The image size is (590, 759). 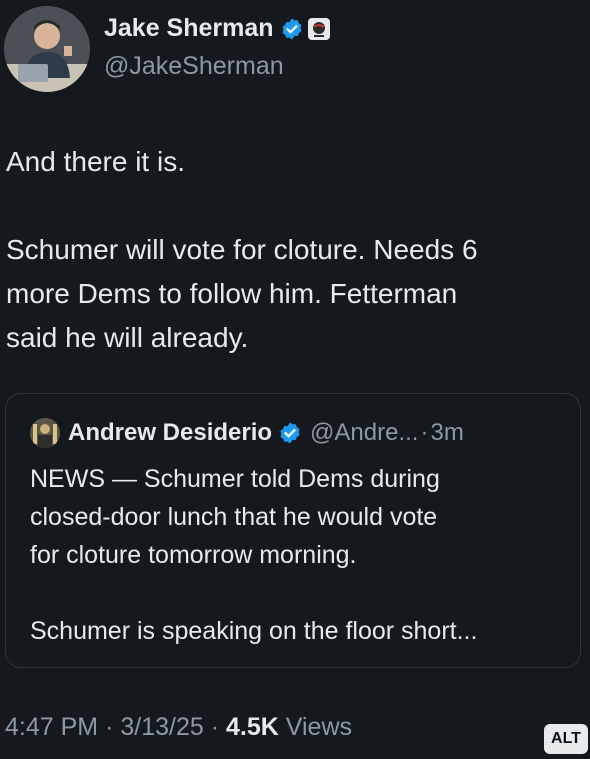 What do you see at coordinates (234, 517) in the screenshot?
I see `quoted-line: closed-door lunch that he would vote` at bounding box center [234, 517].